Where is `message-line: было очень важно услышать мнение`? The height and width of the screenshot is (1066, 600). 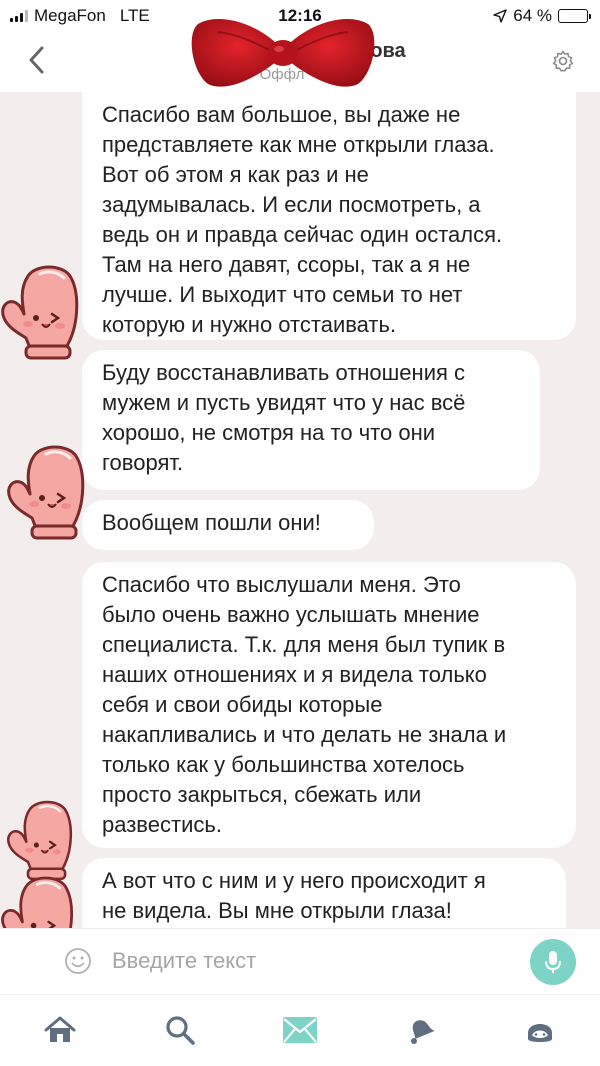
message-line: было очень важно услышать мнение is located at coordinates (291, 614).